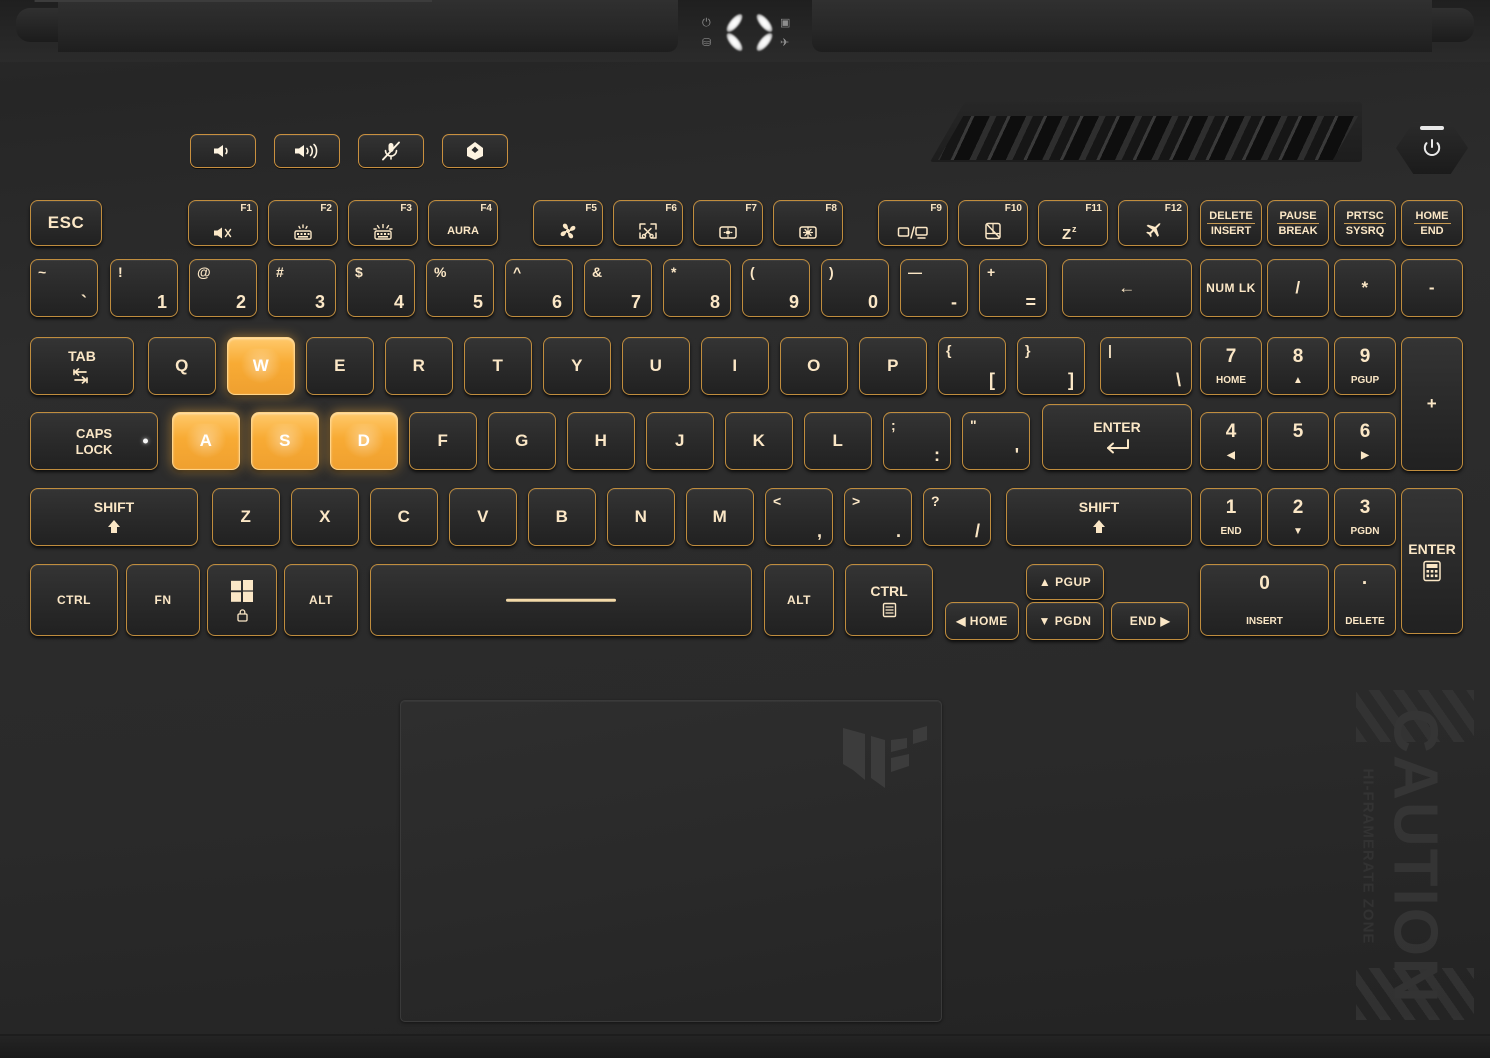  What do you see at coordinates (82, 366) in the screenshot?
I see `key-tab: TAB` at bounding box center [82, 366].